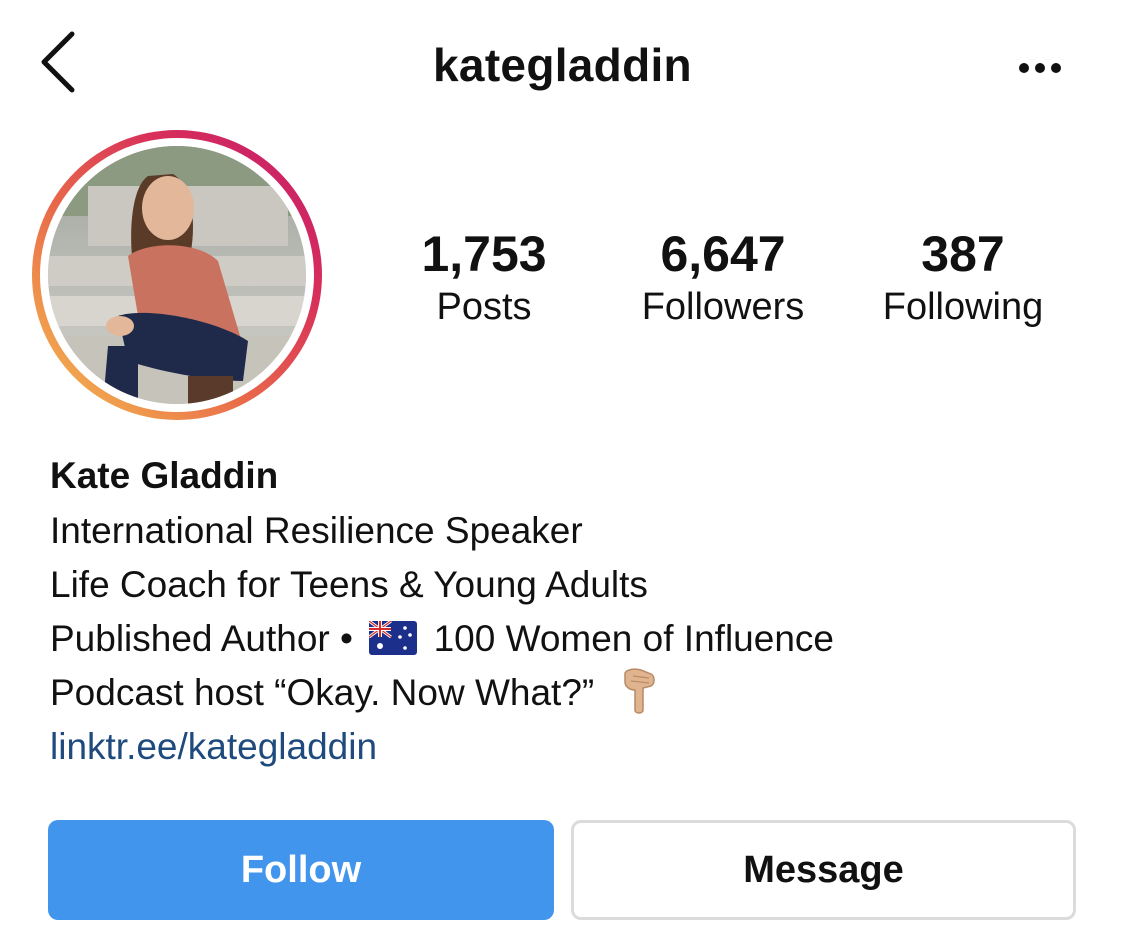 Image resolution: width=1125 pixels, height=946 pixels. I want to click on profile-photo, so click(177, 275).